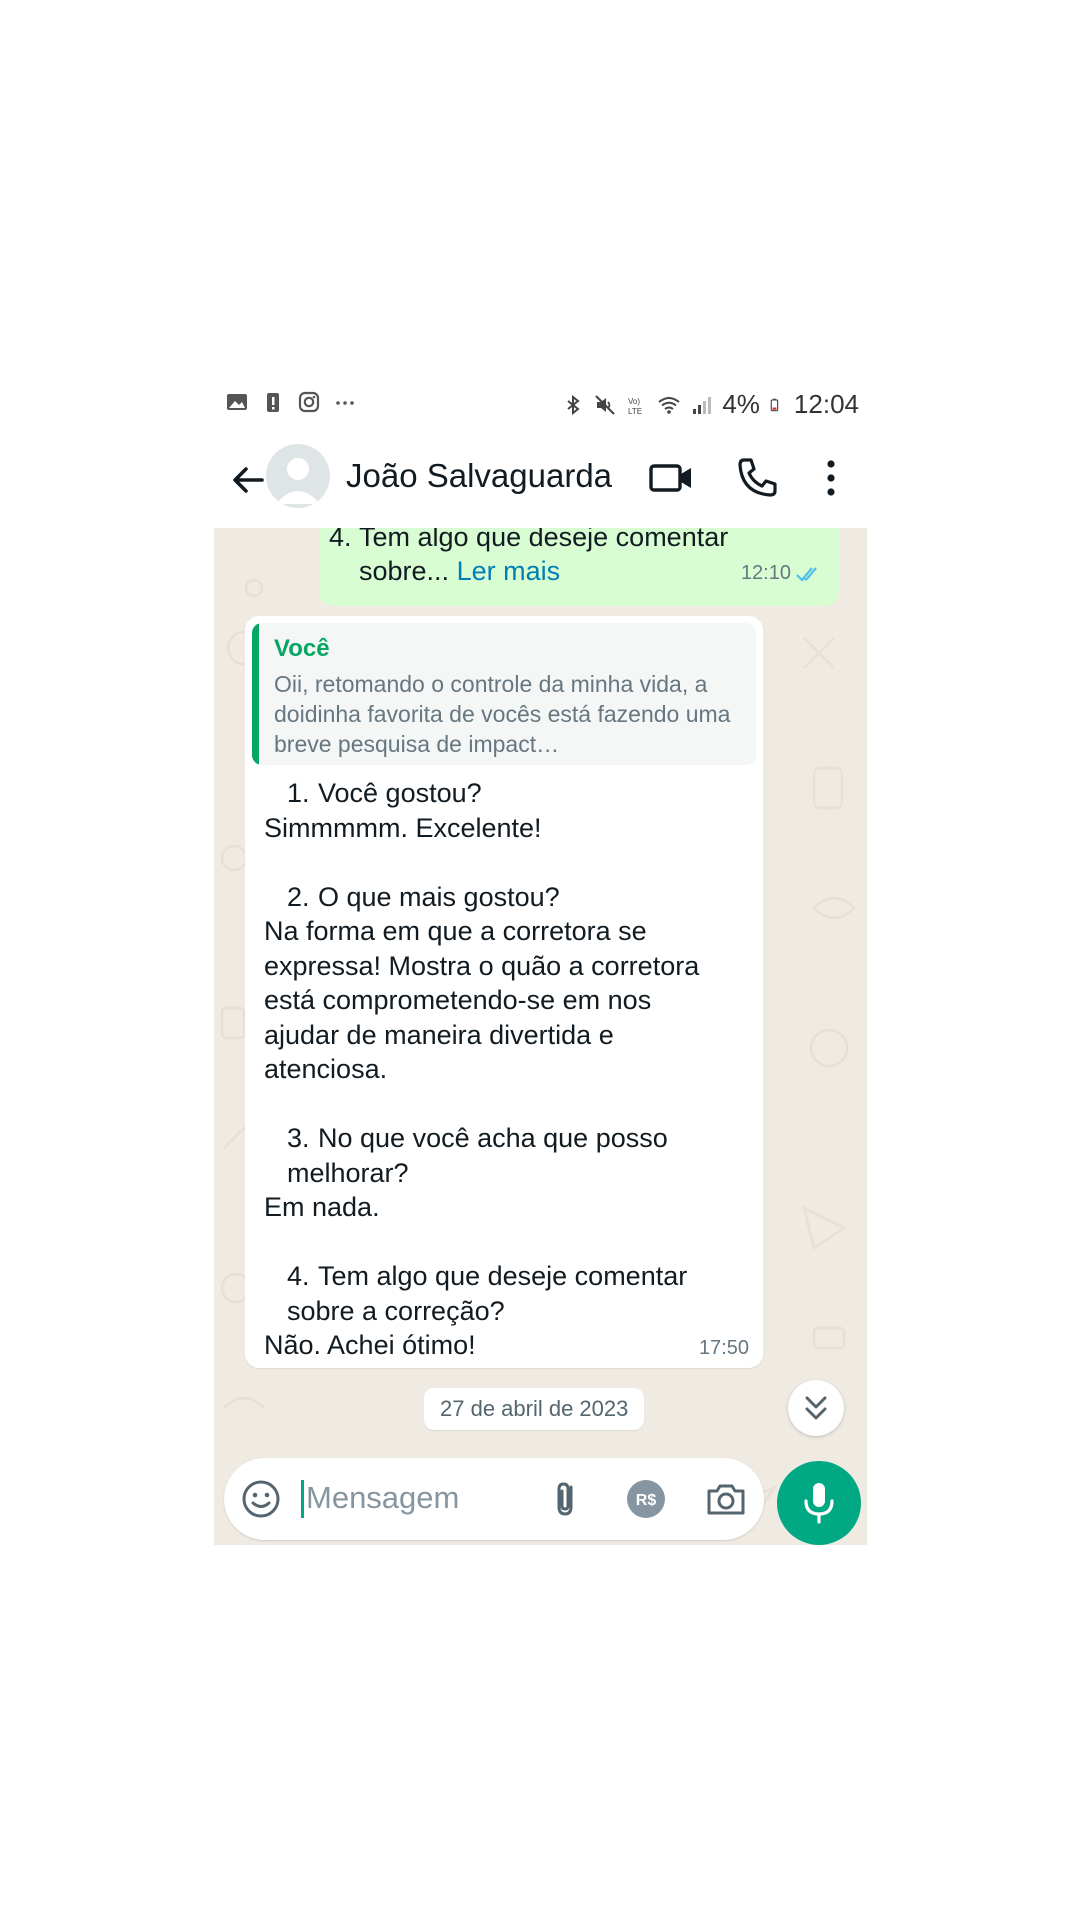 The height and width of the screenshot is (1920, 1080). What do you see at coordinates (370, 1345) in the screenshot?
I see `answer-4: Não. Achei ótimo!` at bounding box center [370, 1345].